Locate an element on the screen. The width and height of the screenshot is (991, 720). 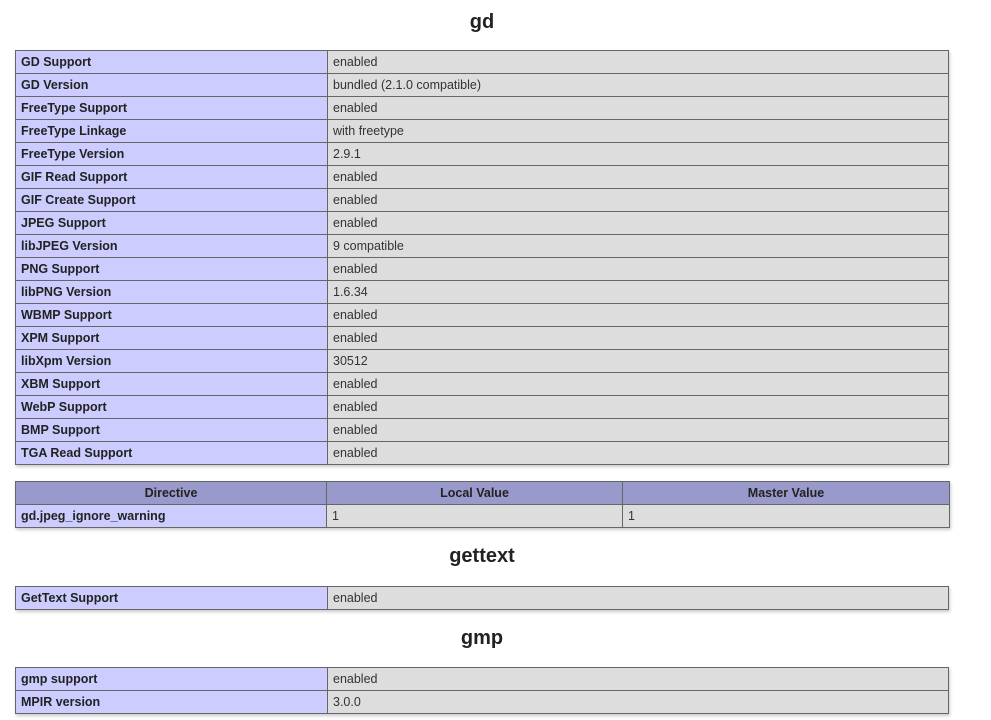
table-row: libJPEG Version 9 compatible is located at coordinates (482, 246).